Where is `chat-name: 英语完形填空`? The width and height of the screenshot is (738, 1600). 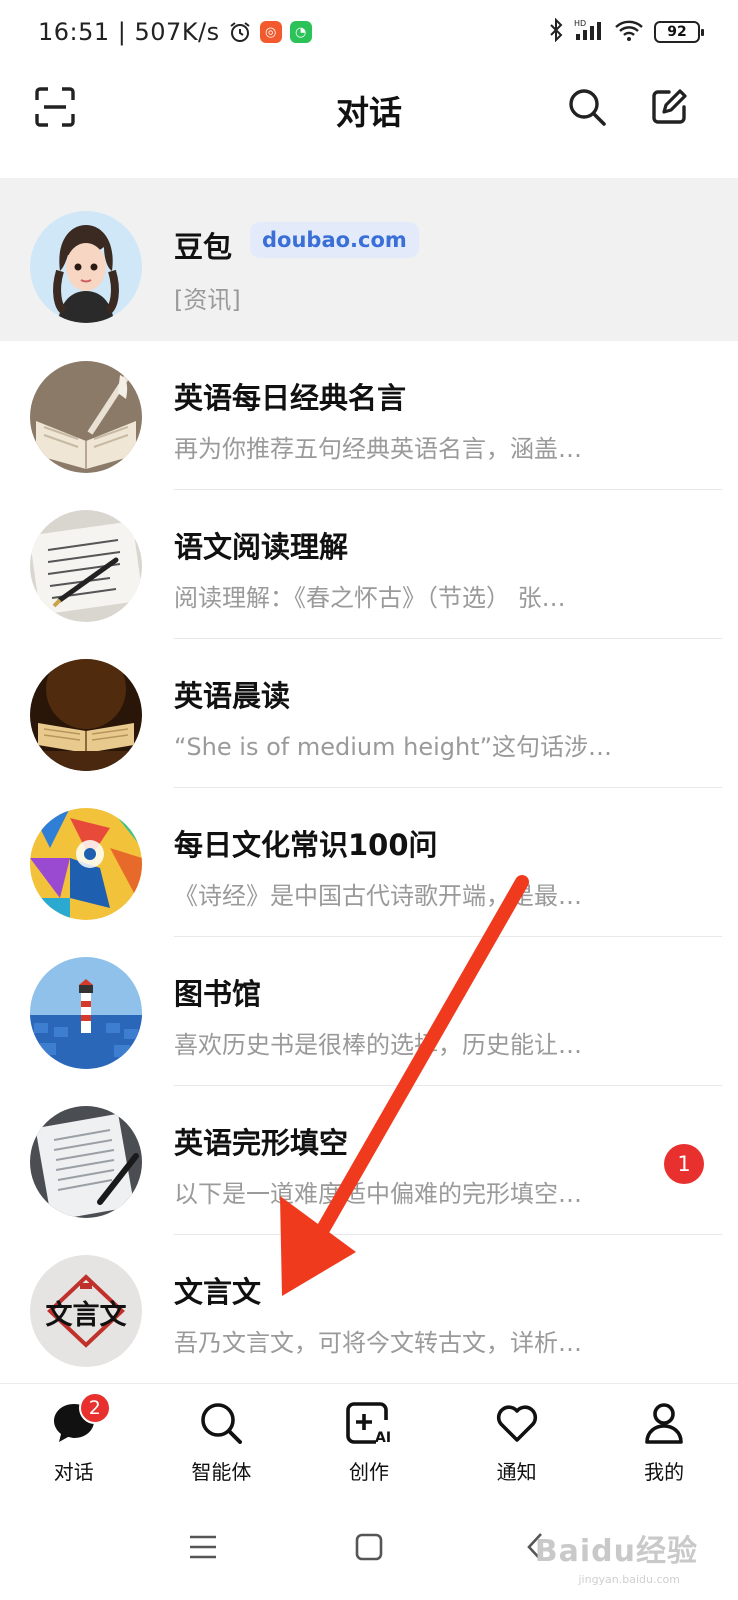
chat-name: 英语完形填空 is located at coordinates (261, 1143).